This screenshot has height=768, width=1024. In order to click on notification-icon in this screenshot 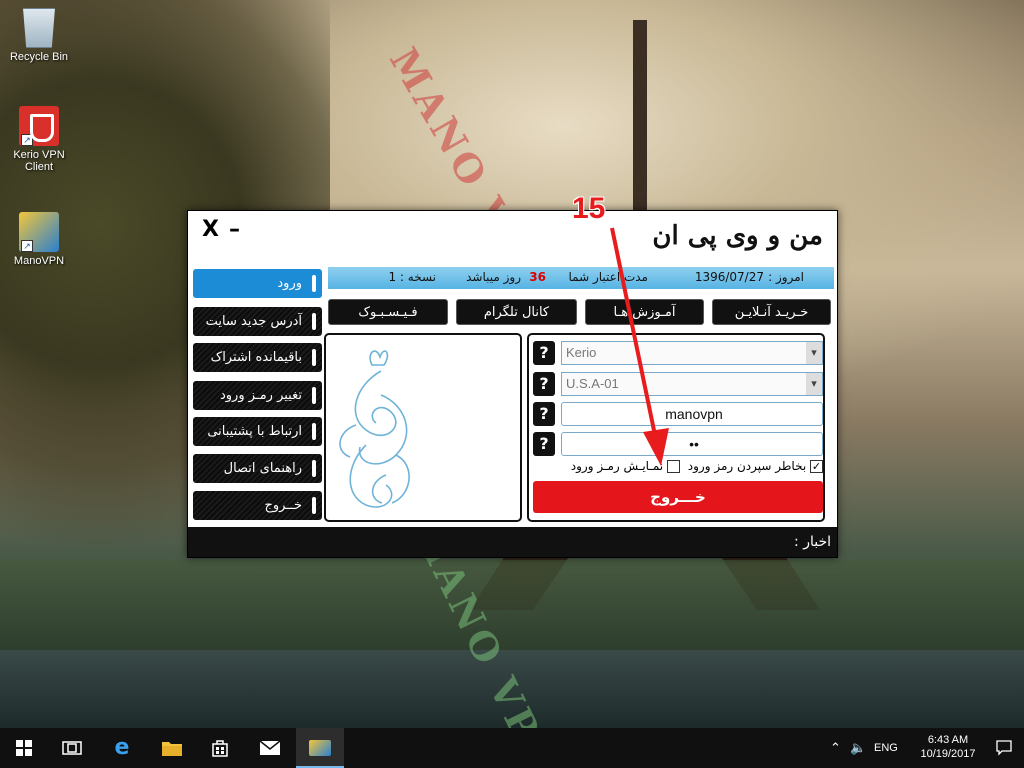, I will do `click(1004, 748)`.